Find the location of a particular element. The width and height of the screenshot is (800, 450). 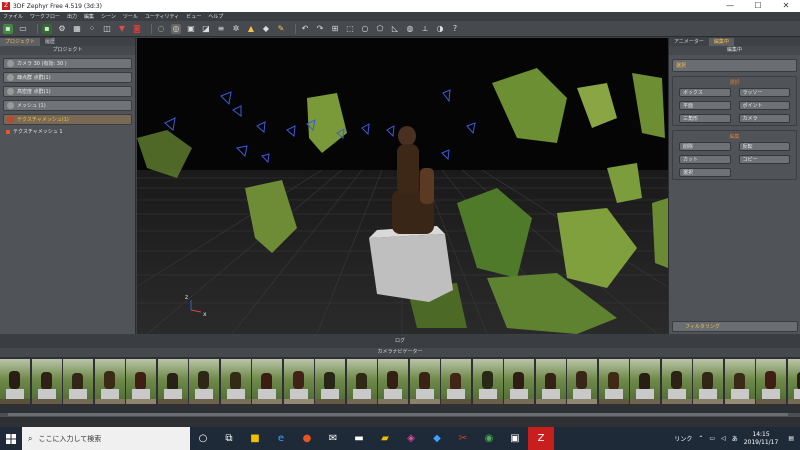

circle-icon: ○ is located at coordinates (365, 29).